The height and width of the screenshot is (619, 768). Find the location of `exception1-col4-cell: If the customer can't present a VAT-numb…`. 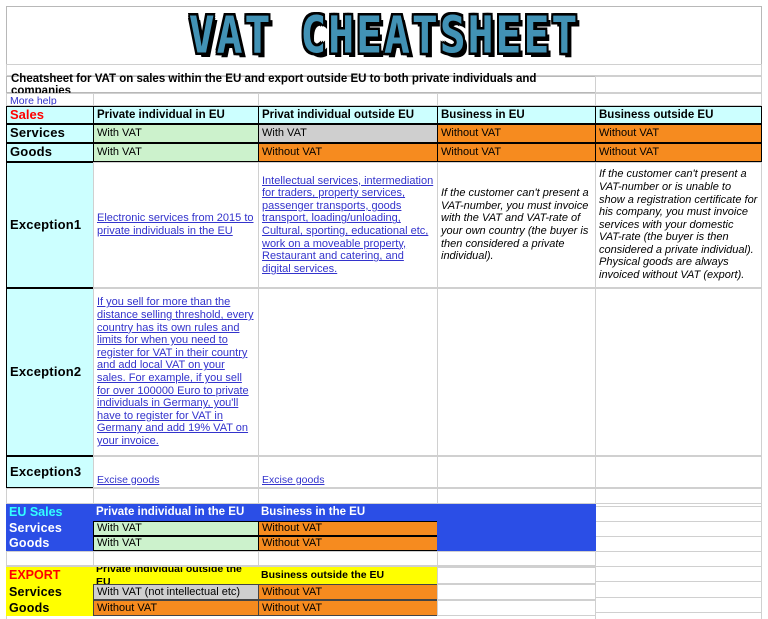

exception1-col4-cell: If the customer can't present a VAT-numb… is located at coordinates (678, 225).